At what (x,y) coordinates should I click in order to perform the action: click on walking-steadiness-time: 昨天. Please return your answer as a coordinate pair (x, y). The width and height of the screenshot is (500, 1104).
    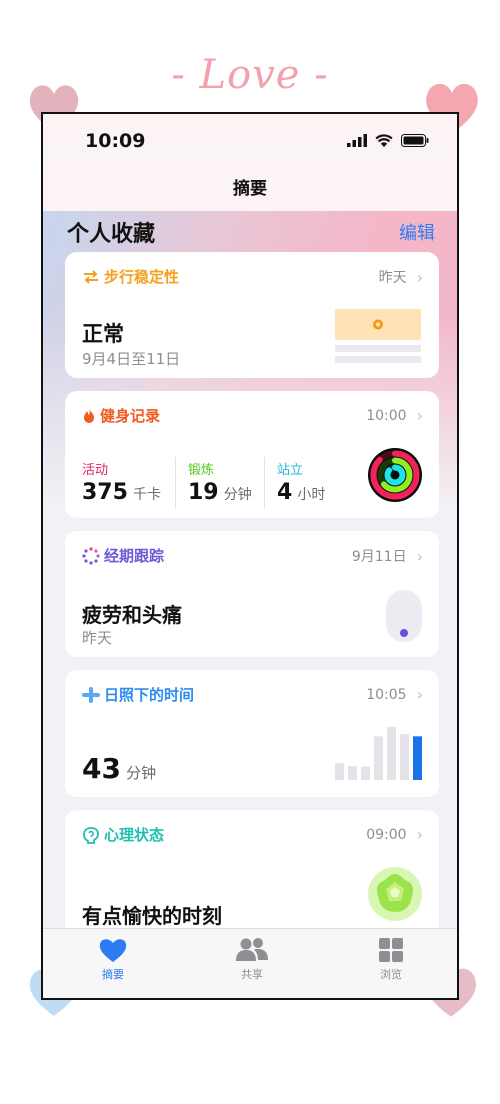
    Looking at the image, I should click on (392, 278).